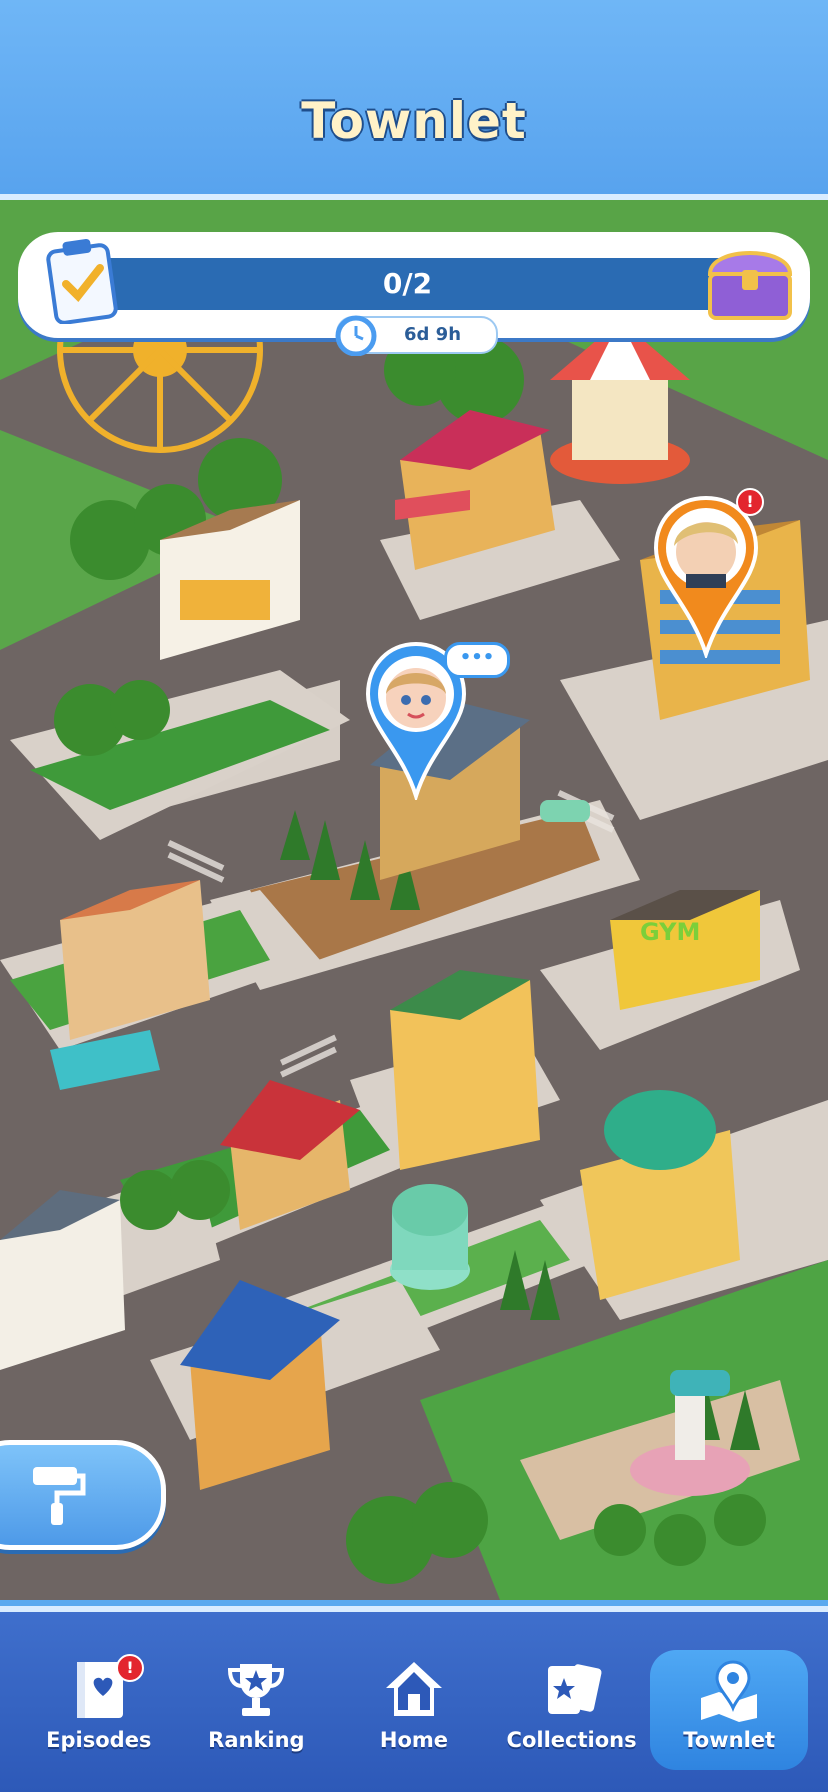 The width and height of the screenshot is (828, 1792). What do you see at coordinates (290, 1155) in the screenshot?
I see `red-roof-house` at bounding box center [290, 1155].